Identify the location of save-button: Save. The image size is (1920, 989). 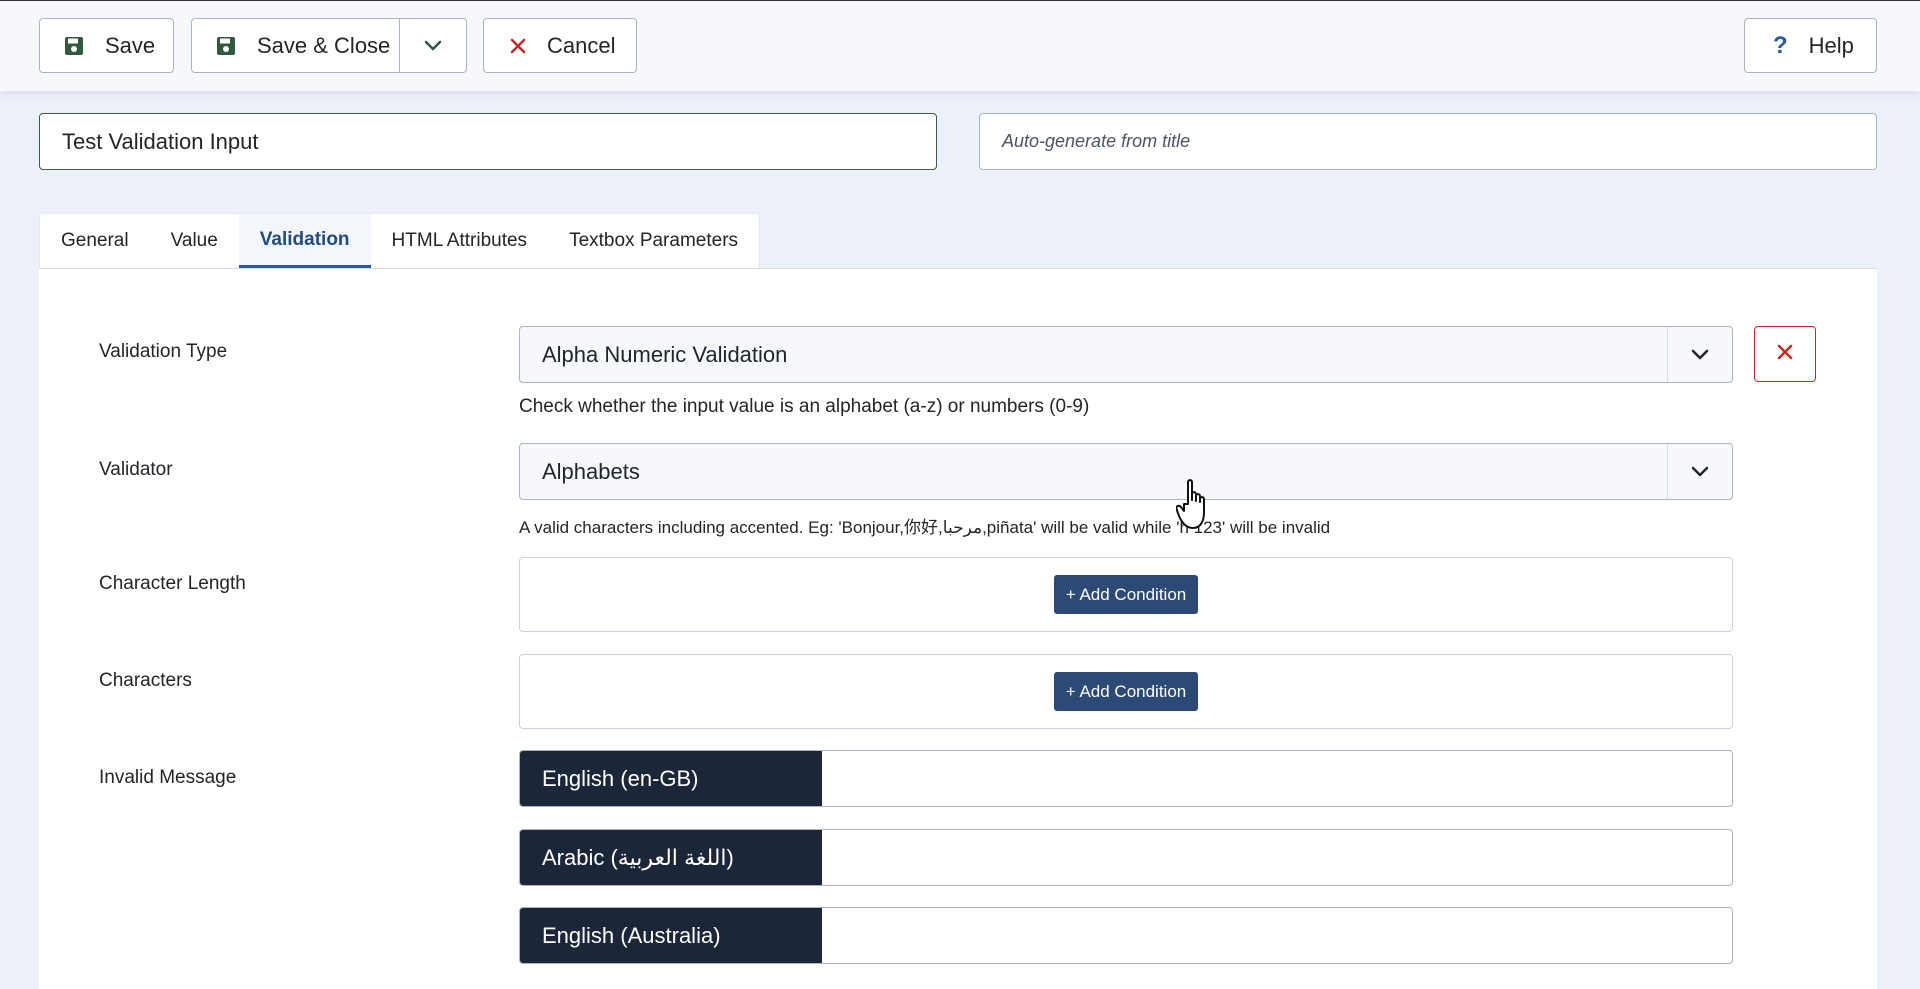
(106, 45).